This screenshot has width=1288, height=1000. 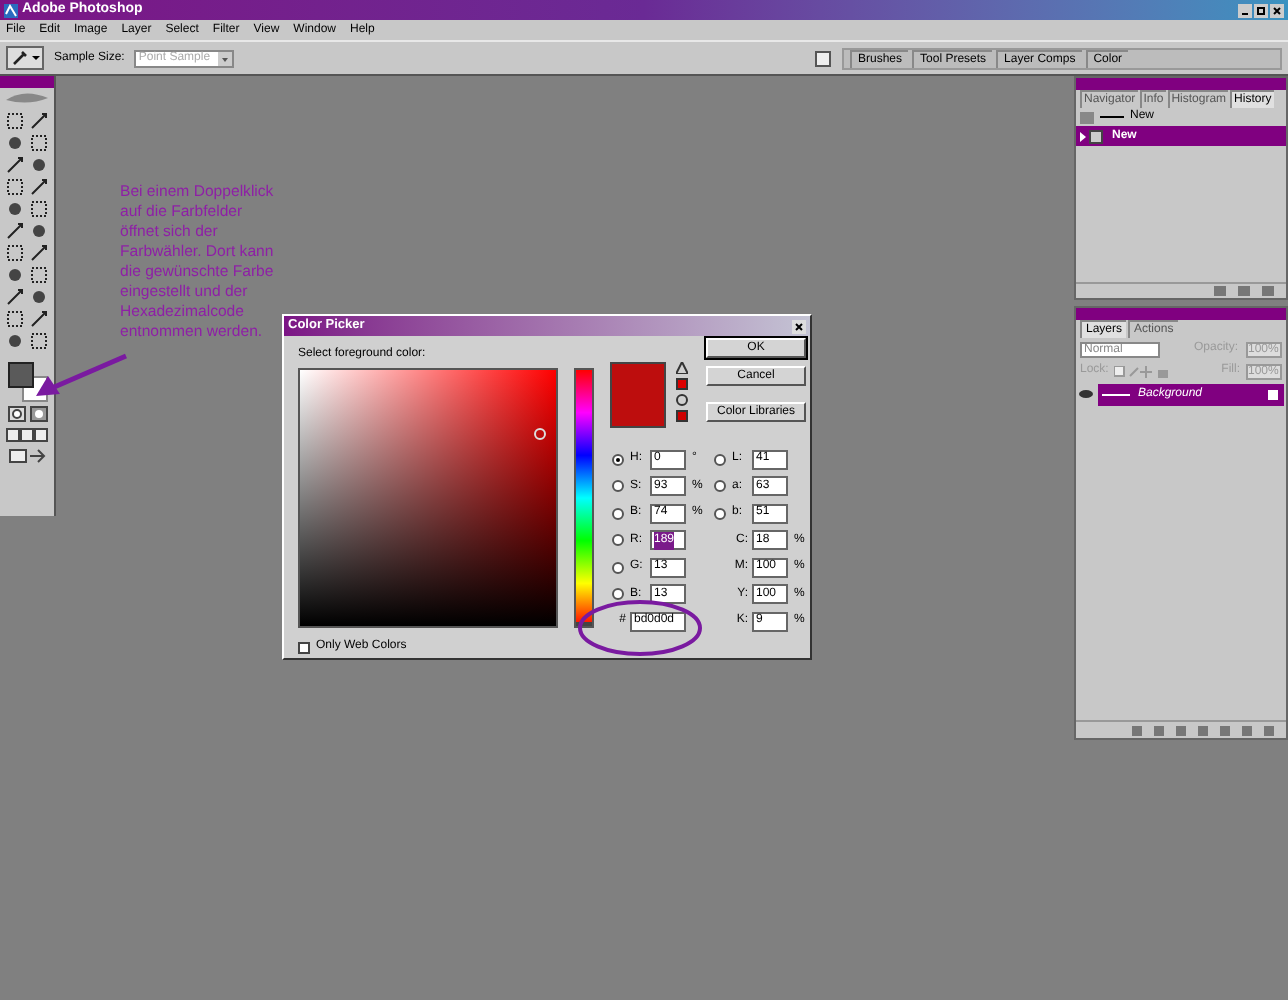 I want to click on eyedropper-icon, so click(x=20, y=58).